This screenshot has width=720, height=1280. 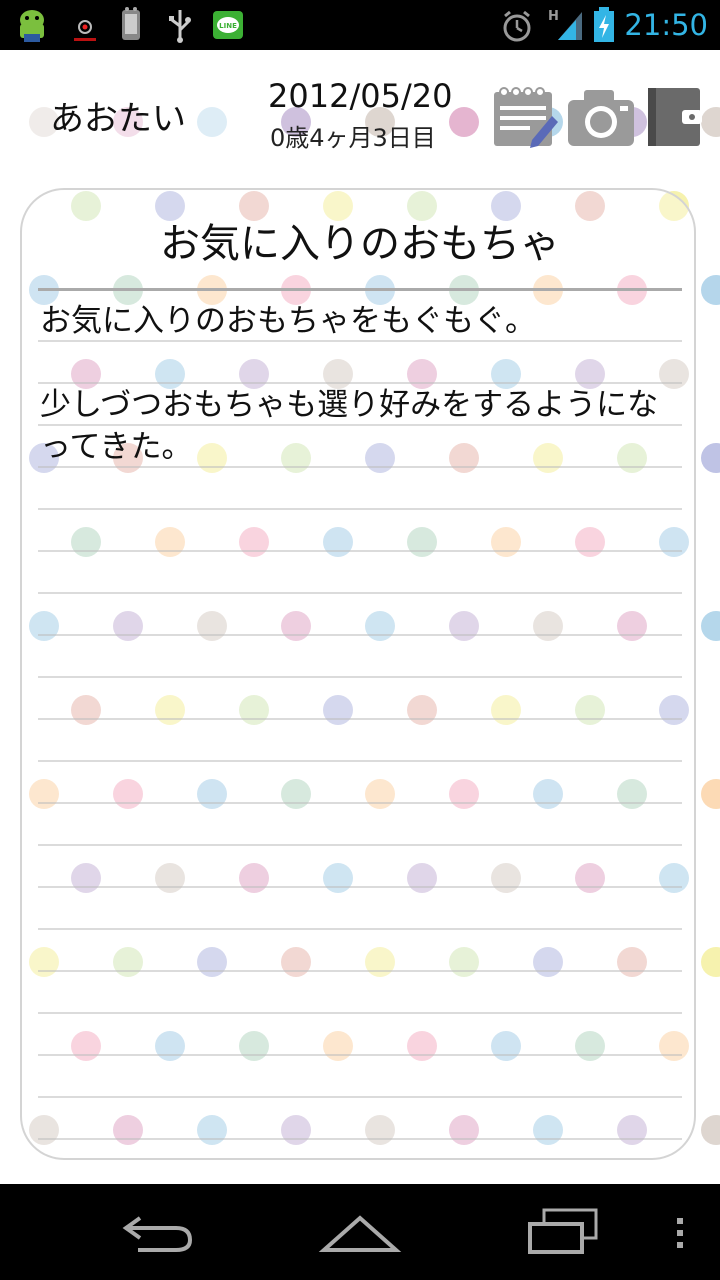 What do you see at coordinates (604, 24) in the screenshot?
I see `battery-charging-icon` at bounding box center [604, 24].